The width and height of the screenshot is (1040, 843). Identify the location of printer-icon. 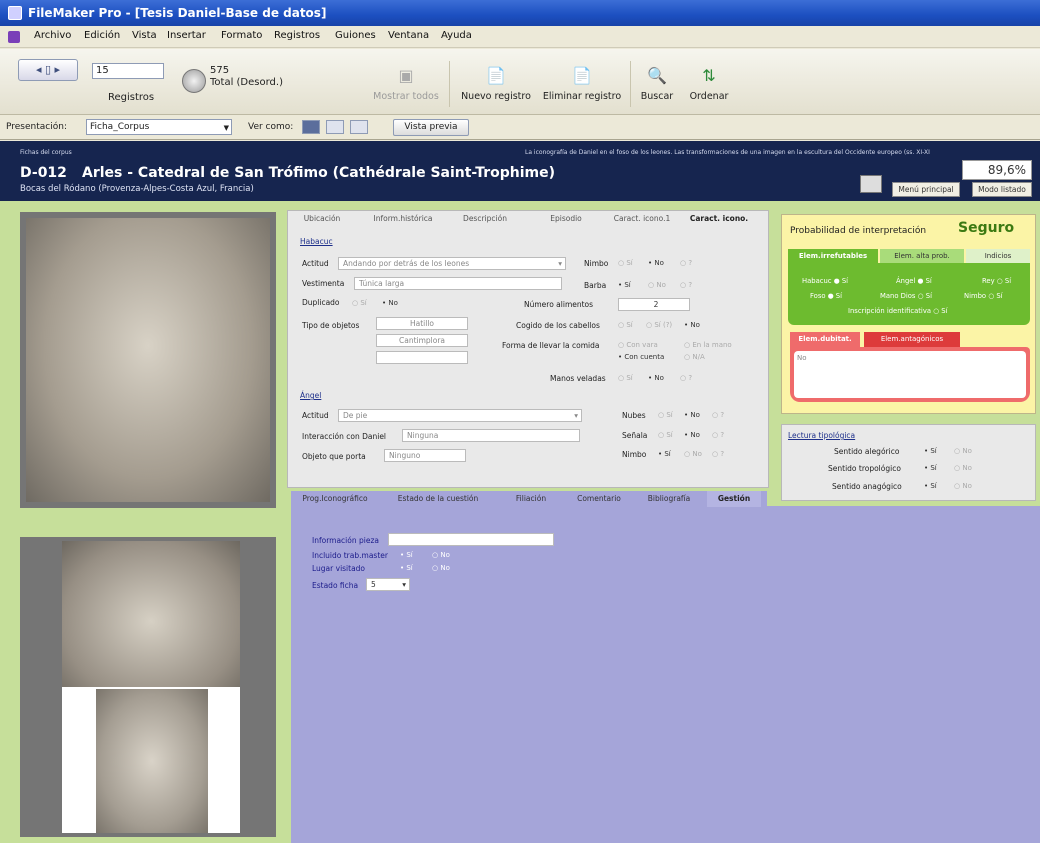
(871, 184).